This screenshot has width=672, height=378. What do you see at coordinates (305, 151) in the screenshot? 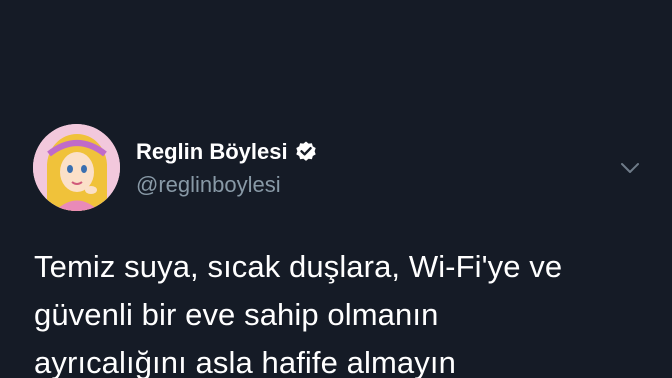
I see `verified-badge-icon` at bounding box center [305, 151].